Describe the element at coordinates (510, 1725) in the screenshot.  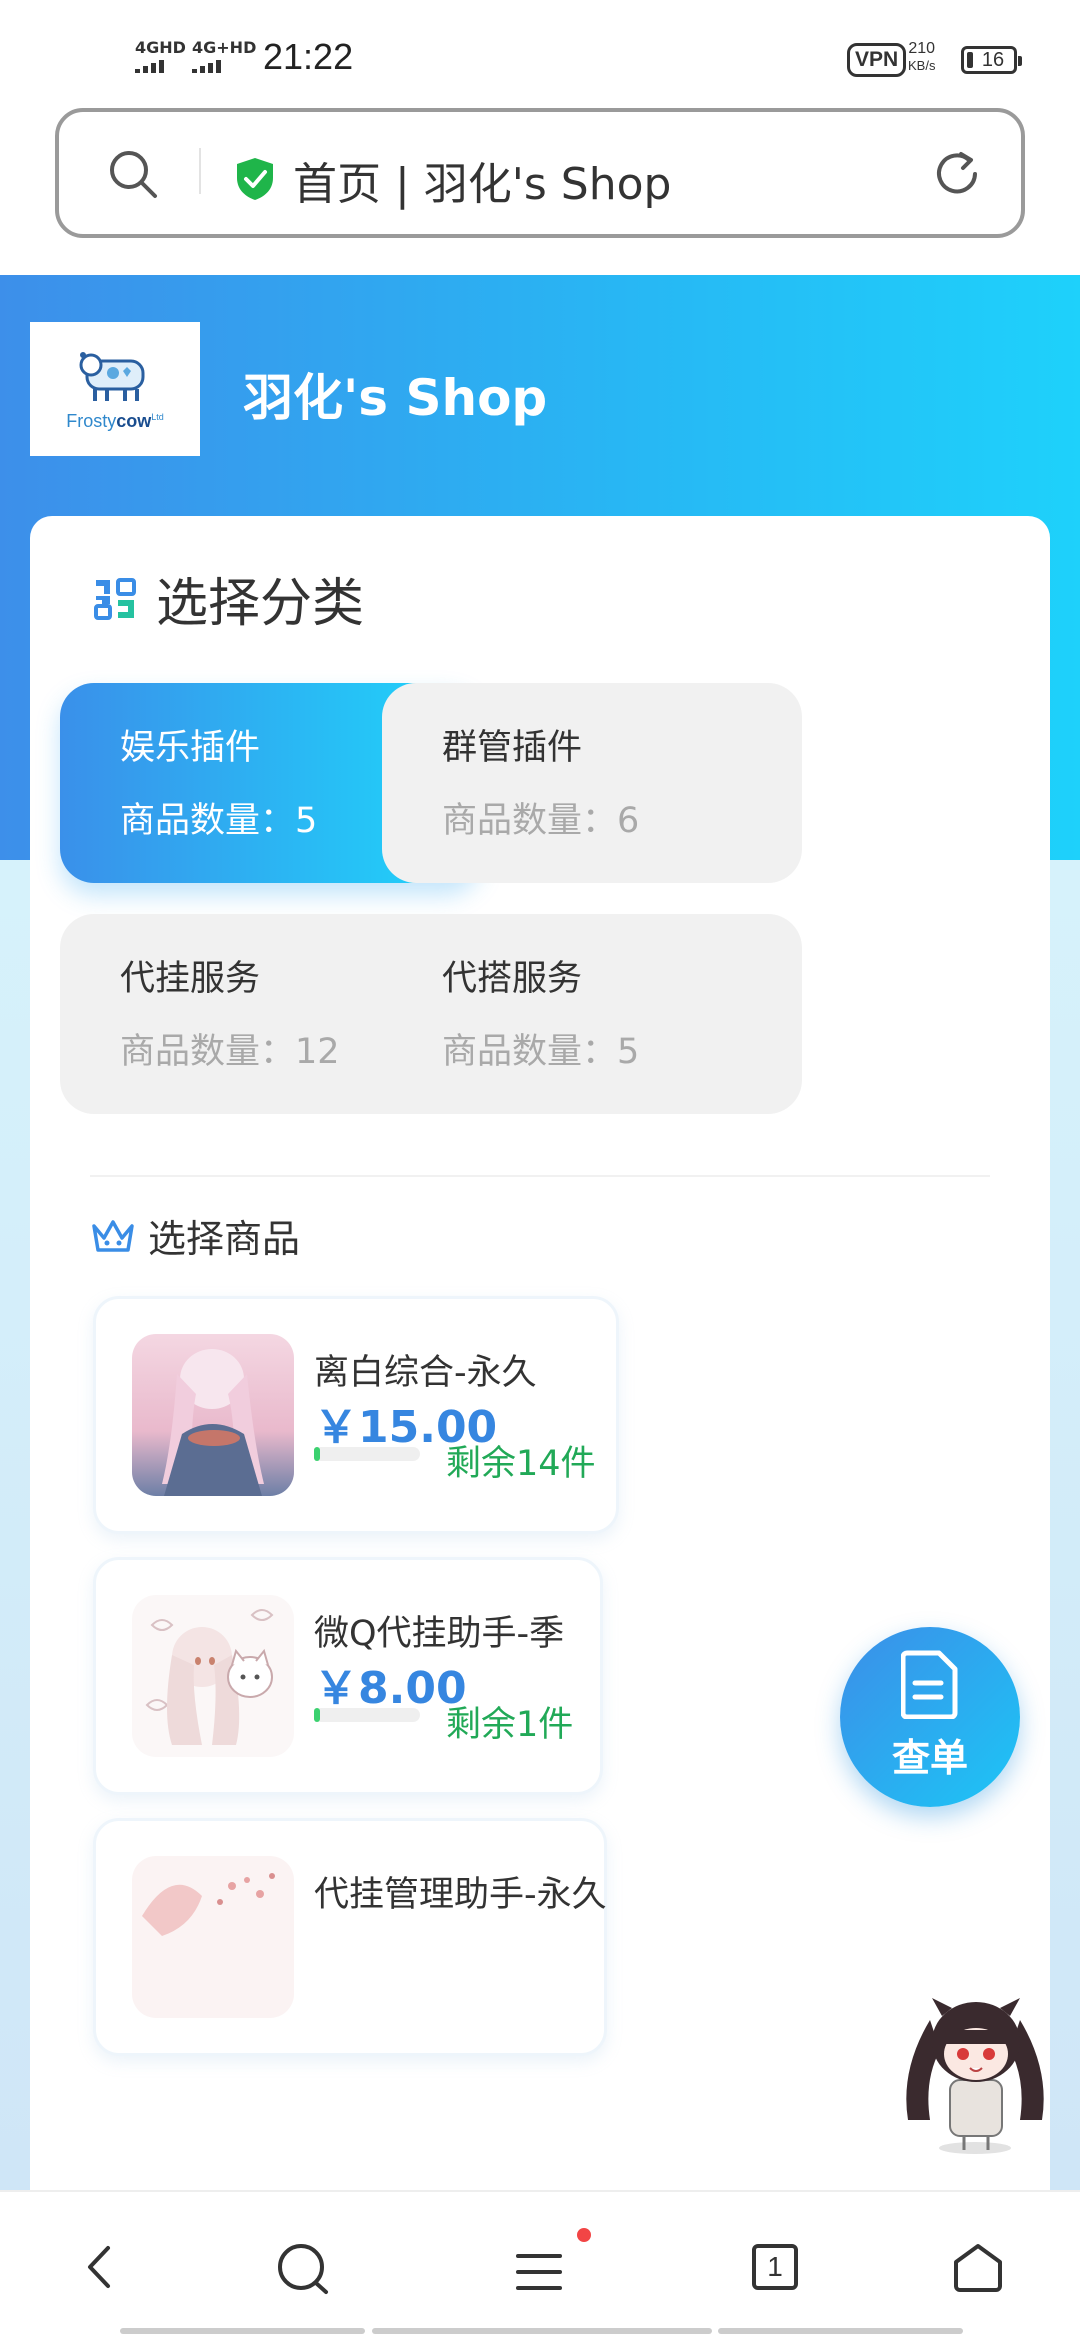
I see `stock-remaining: 剩余1件` at that location.